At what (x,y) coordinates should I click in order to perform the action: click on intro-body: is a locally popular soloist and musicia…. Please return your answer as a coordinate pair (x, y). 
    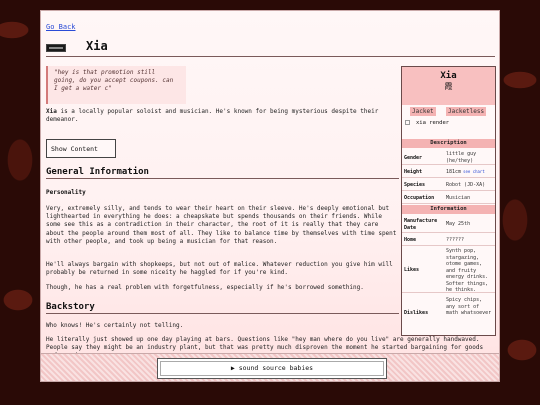
    Looking at the image, I should click on (212, 115).